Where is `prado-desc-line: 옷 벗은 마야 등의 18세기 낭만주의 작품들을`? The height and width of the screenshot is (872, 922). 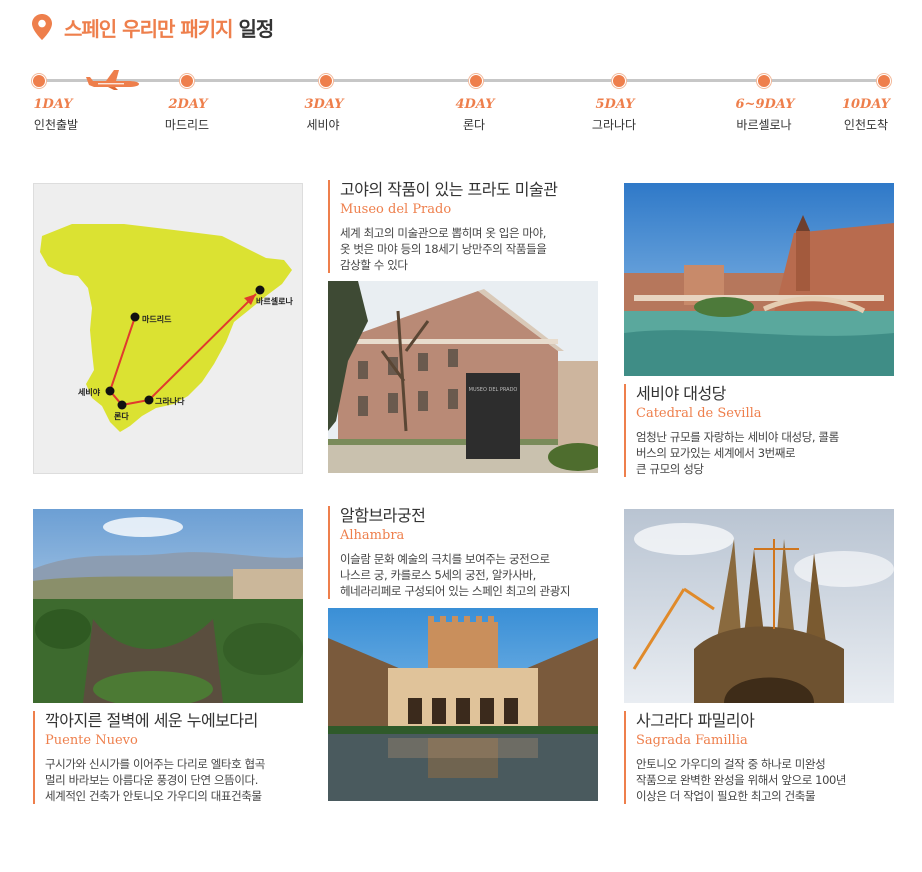
prado-desc-line: 옷 벗은 마야 등의 18세기 낭만주의 작품들을 is located at coordinates (443, 249).